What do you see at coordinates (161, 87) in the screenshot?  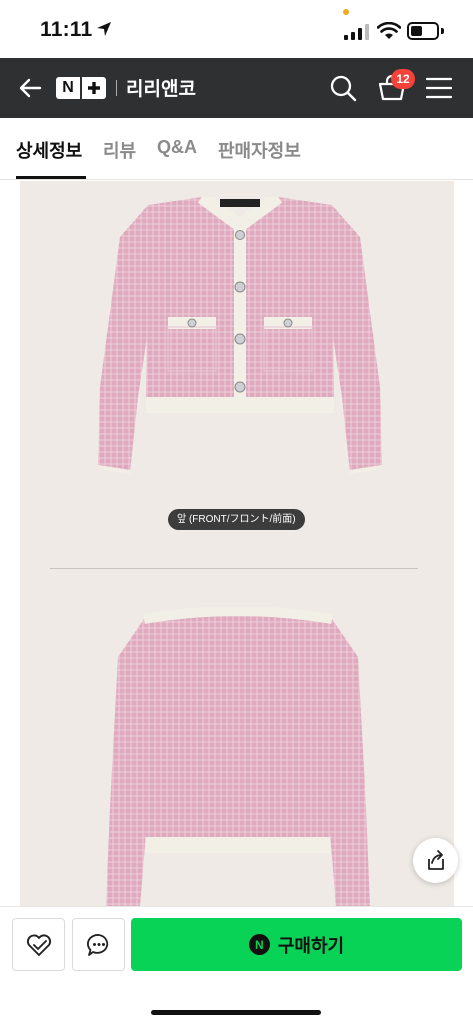 I see `store-name: 리리앤코` at bounding box center [161, 87].